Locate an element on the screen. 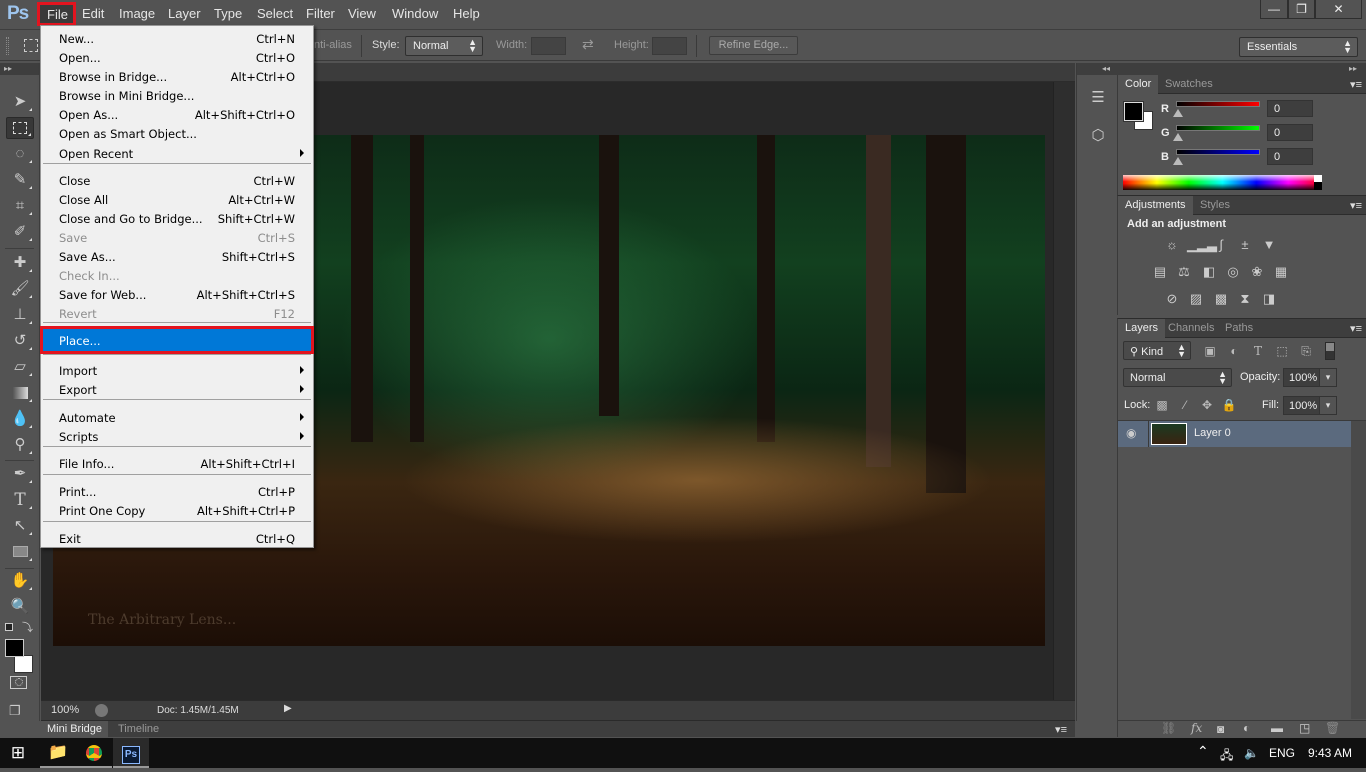  status-info-icon is located at coordinates (101, 710).